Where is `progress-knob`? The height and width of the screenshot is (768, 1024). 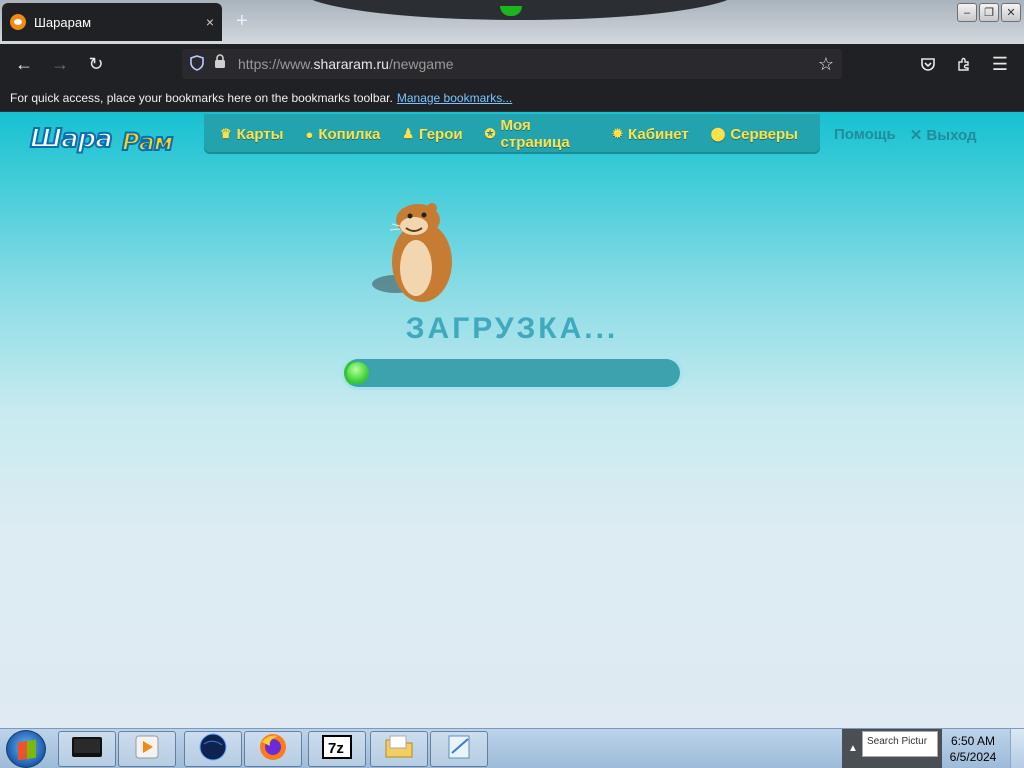
progress-knob is located at coordinates (358, 373).